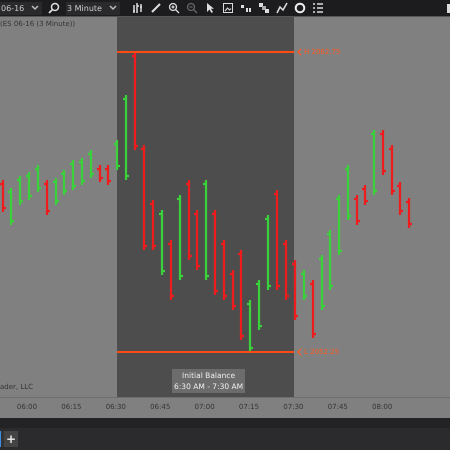  What do you see at coordinates (264, 8) in the screenshot?
I see `squares-icon` at bounding box center [264, 8].